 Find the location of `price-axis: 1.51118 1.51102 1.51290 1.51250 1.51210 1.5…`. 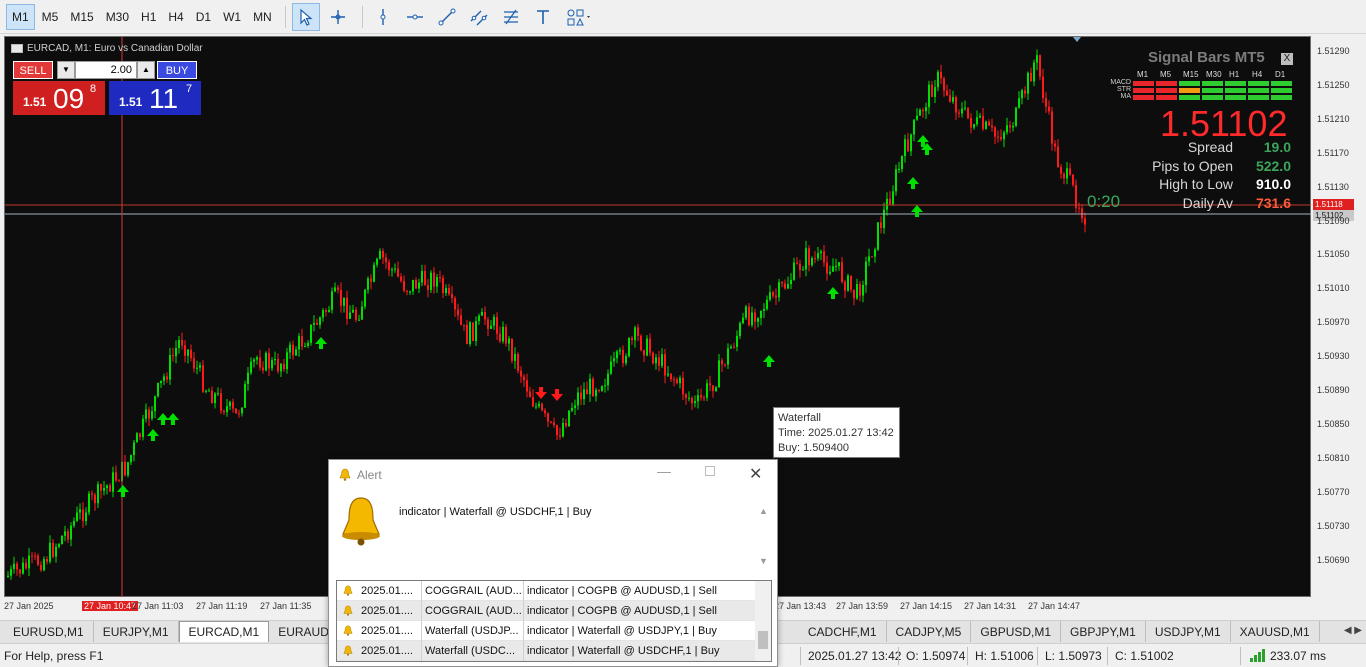

price-axis: 1.51118 1.51102 1.51290 1.51250 1.51210 1.5… is located at coordinates (1338, 316).